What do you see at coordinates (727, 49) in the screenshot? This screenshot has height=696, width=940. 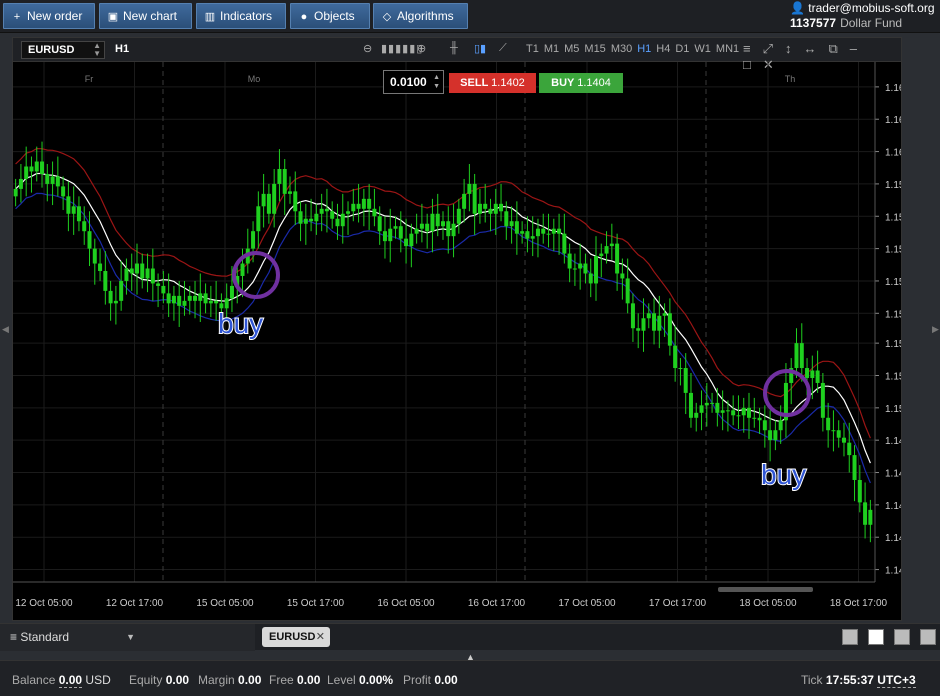 I see `tf-MN1: MN1` at bounding box center [727, 49].